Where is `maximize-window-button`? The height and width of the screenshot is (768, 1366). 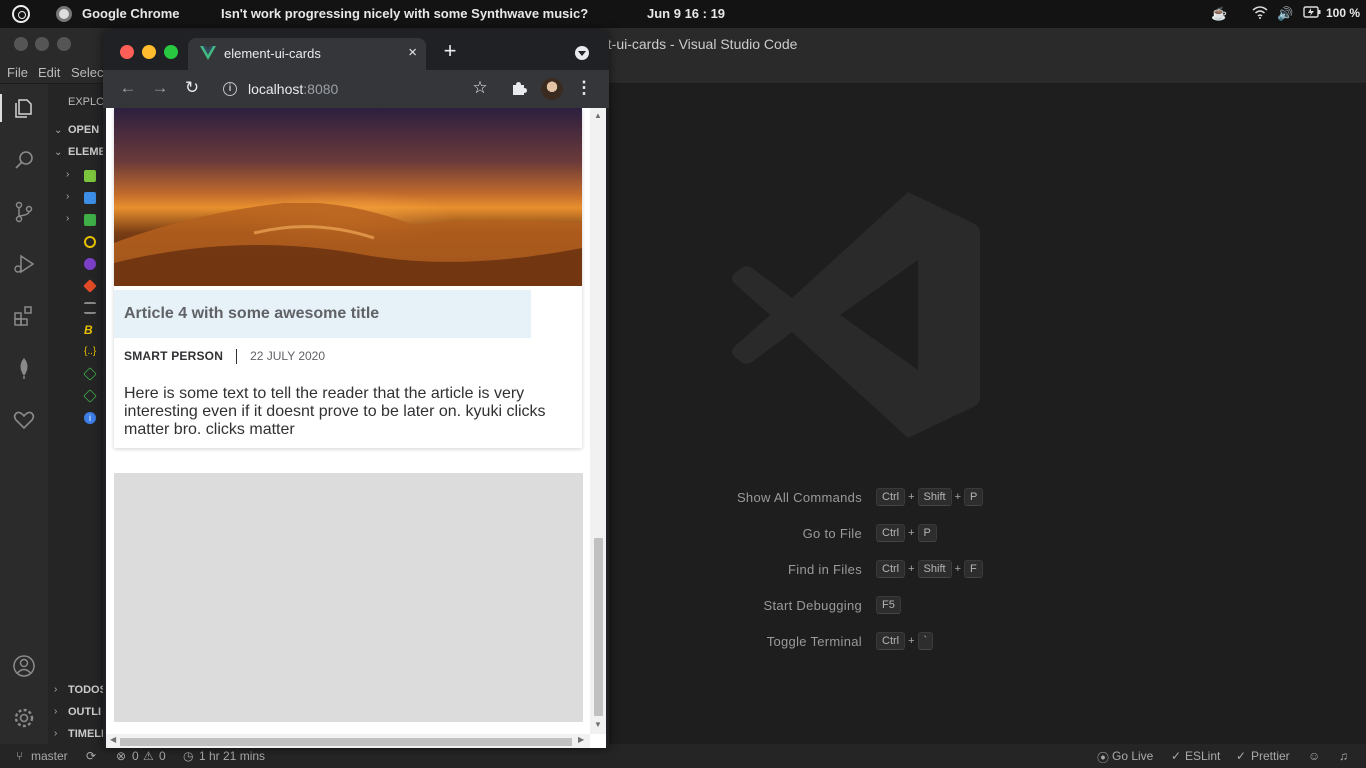
maximize-window-button is located at coordinates (171, 52).